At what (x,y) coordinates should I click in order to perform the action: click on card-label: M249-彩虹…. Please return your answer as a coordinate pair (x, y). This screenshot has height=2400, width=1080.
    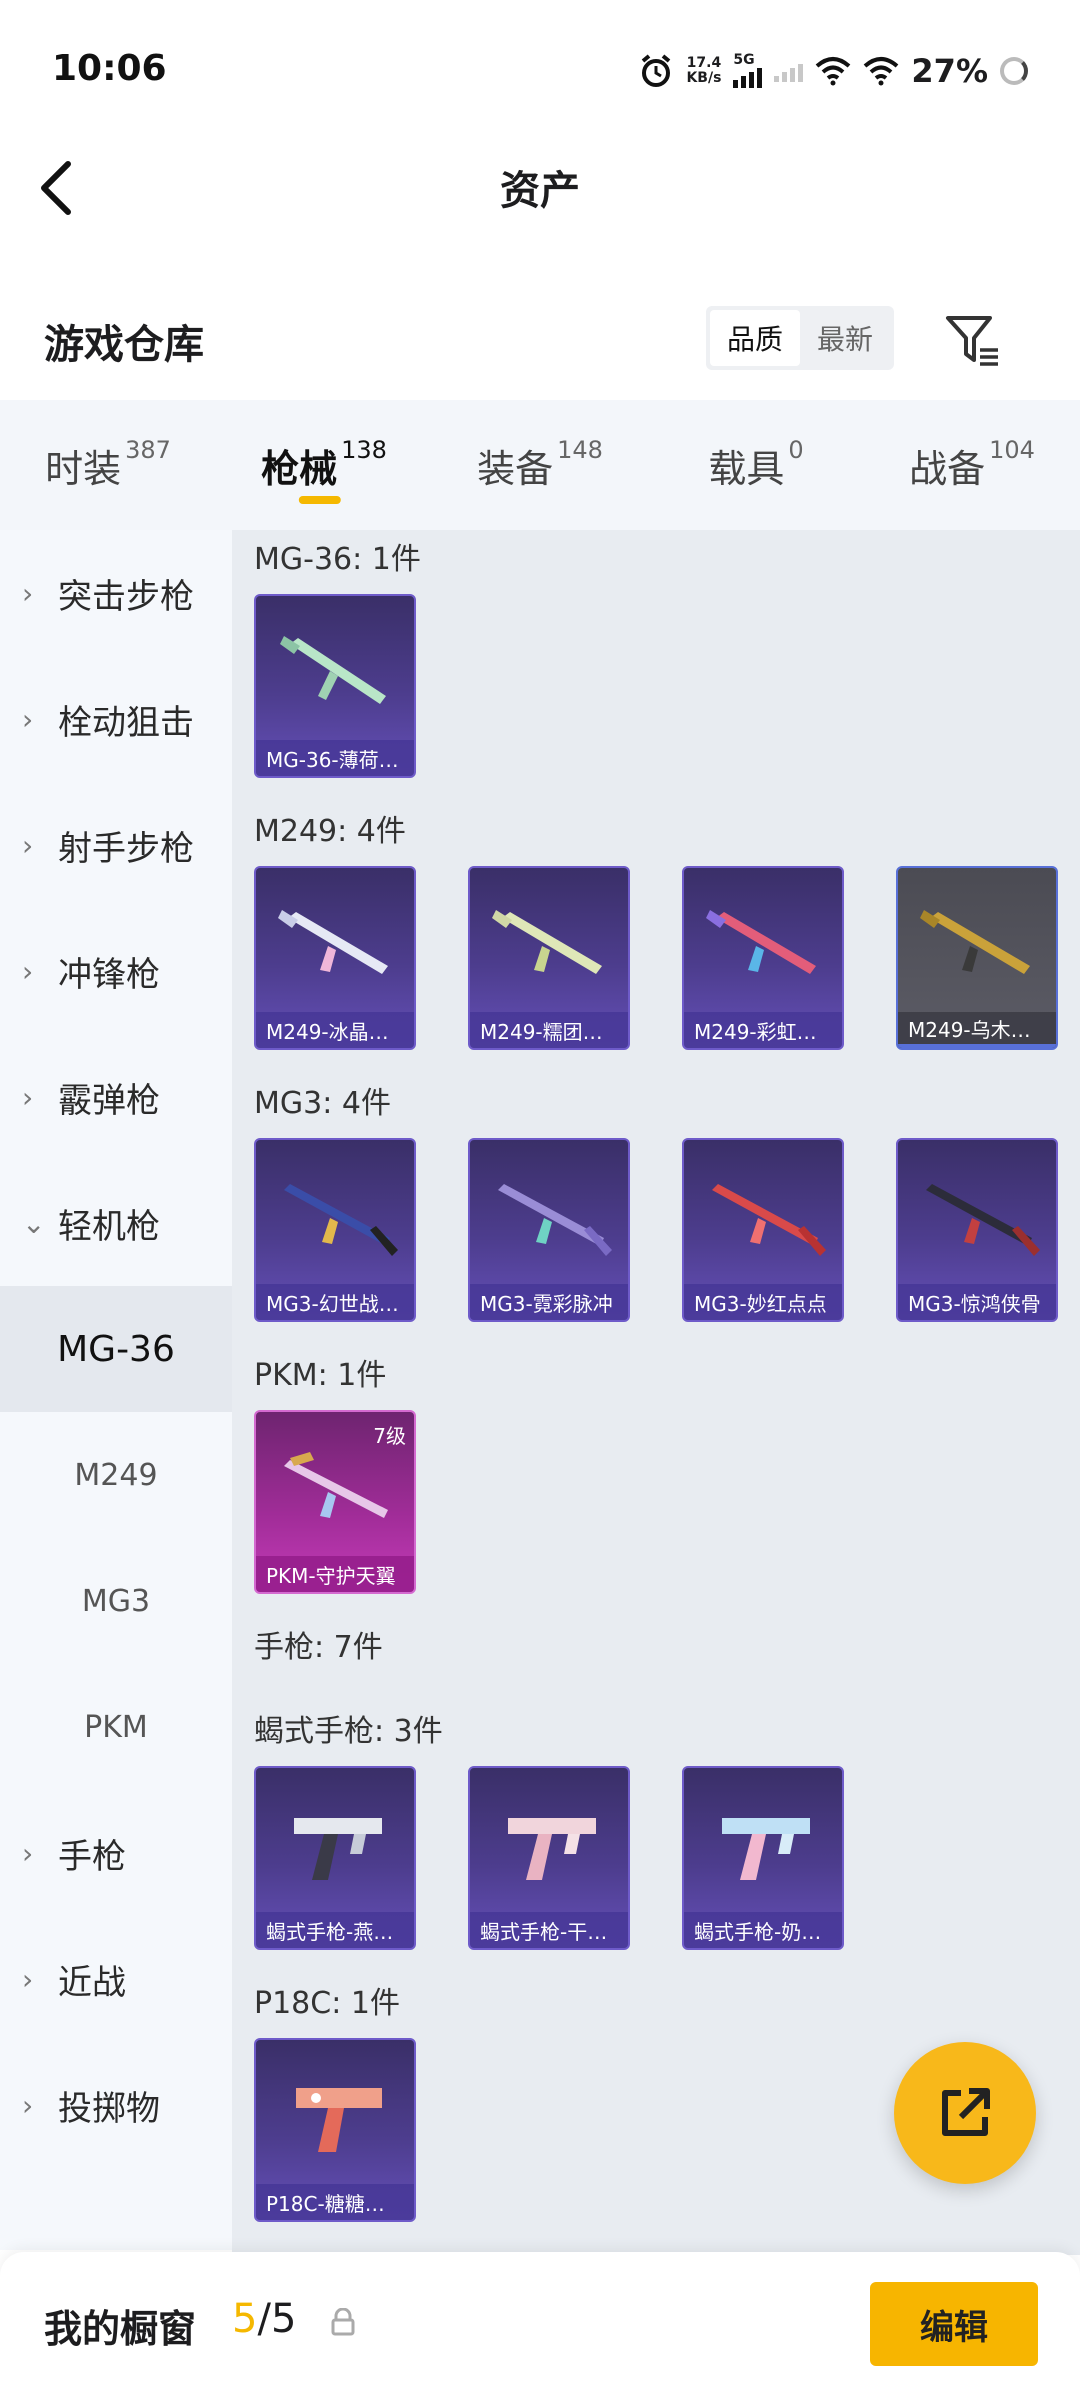
    Looking at the image, I should click on (763, 1030).